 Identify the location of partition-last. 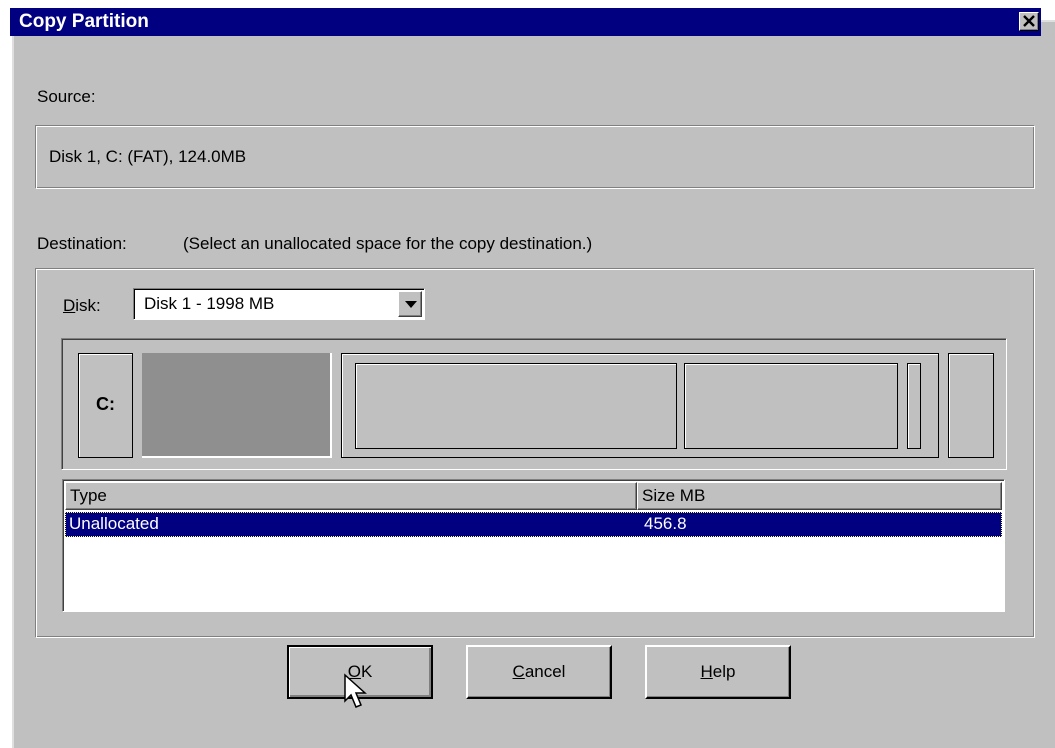
(971, 405).